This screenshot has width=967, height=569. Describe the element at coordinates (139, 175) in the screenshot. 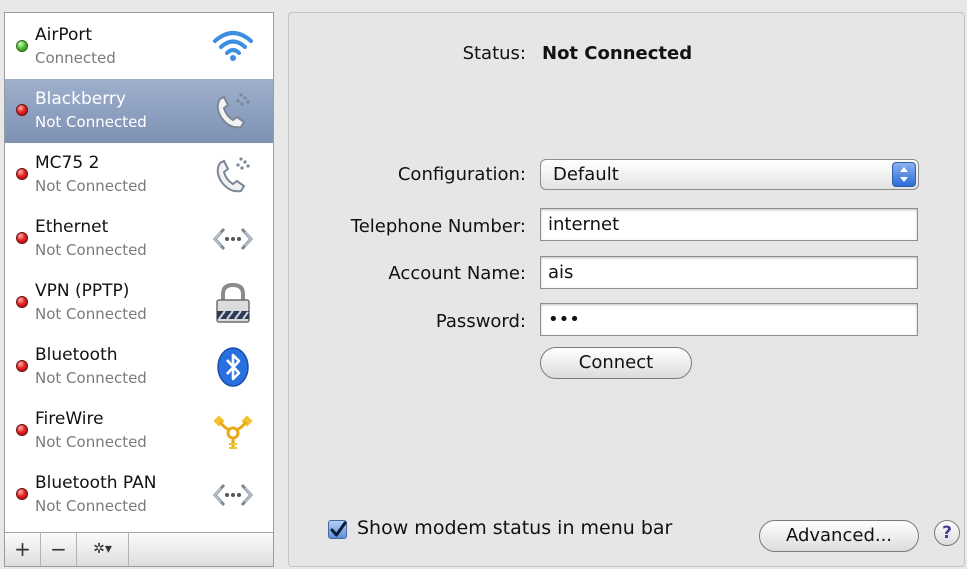

I see `service-row-mc75-2: MC75 2 Not Connected` at that location.